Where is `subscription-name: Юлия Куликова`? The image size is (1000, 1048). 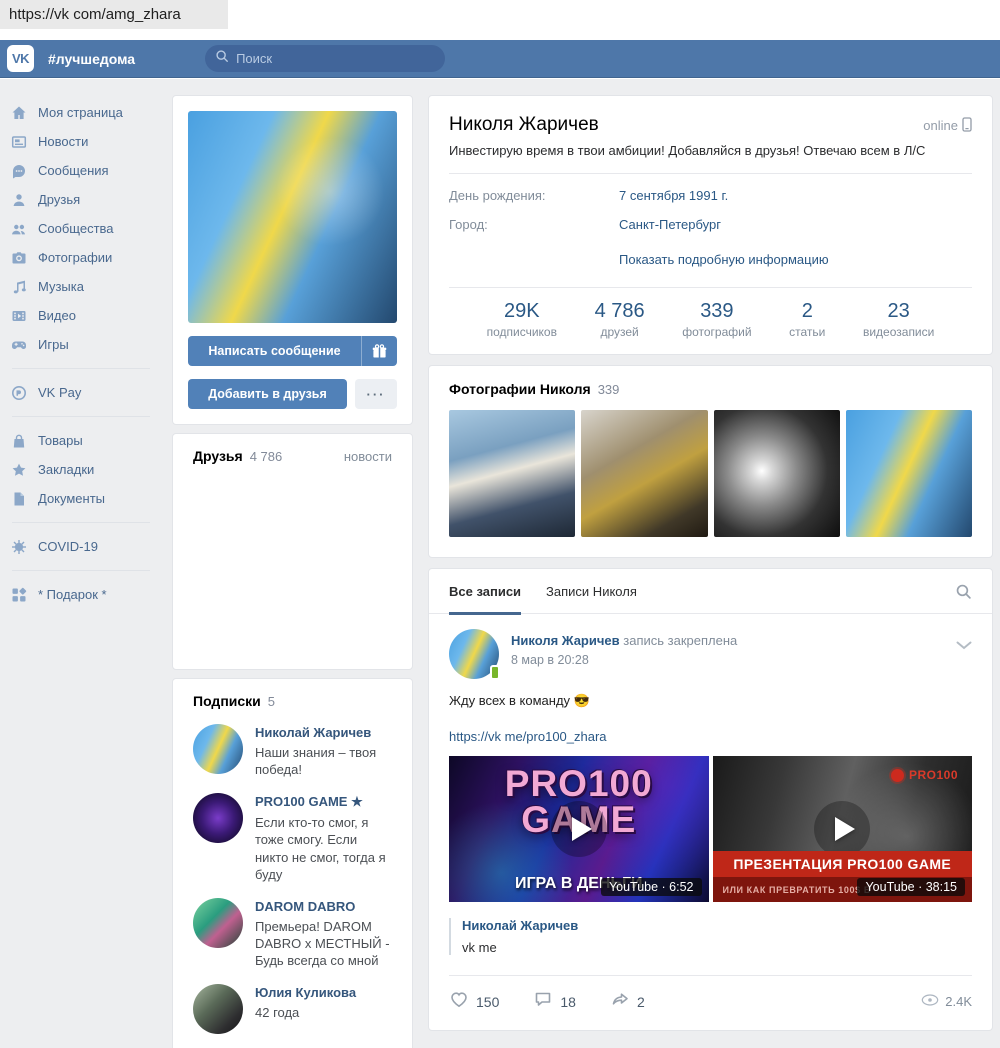
subscription-name: Юлия Куликова is located at coordinates (305, 992).